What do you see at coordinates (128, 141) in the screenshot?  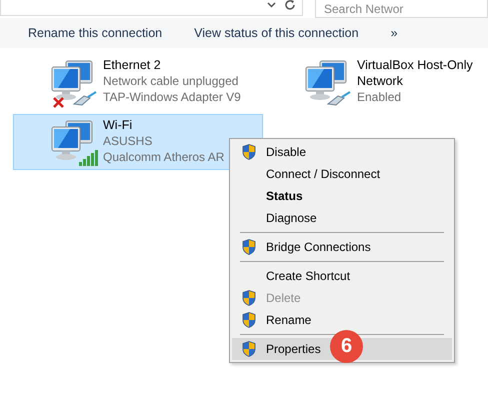 I see `connection-detail: ASUSHS` at bounding box center [128, 141].